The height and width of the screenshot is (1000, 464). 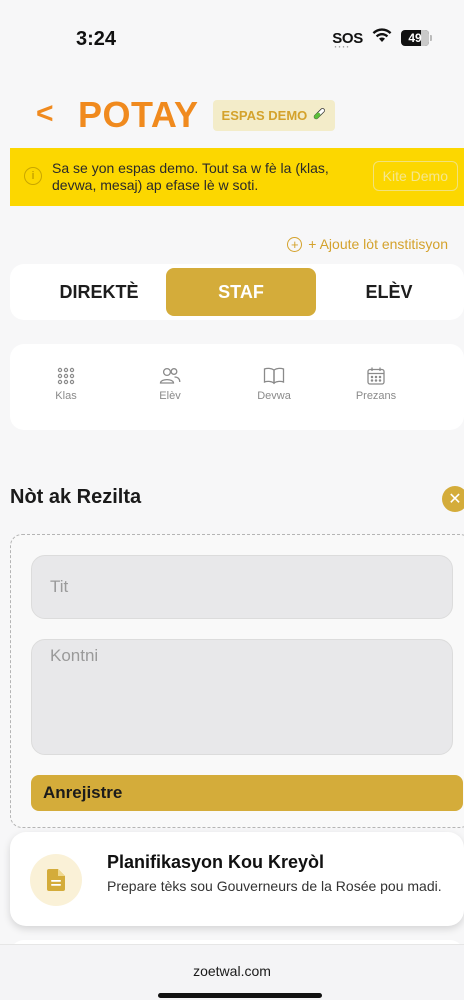 What do you see at coordinates (237, 387) in the screenshot?
I see `feature-nav: Klas Elèv Devwa Prezans` at bounding box center [237, 387].